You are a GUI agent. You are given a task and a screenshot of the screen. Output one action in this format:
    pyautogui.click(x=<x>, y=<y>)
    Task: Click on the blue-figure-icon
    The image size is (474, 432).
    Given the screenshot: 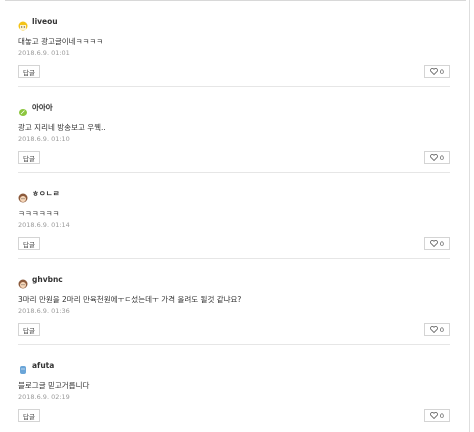 What is the action you would take?
    pyautogui.click(x=23, y=367)
    